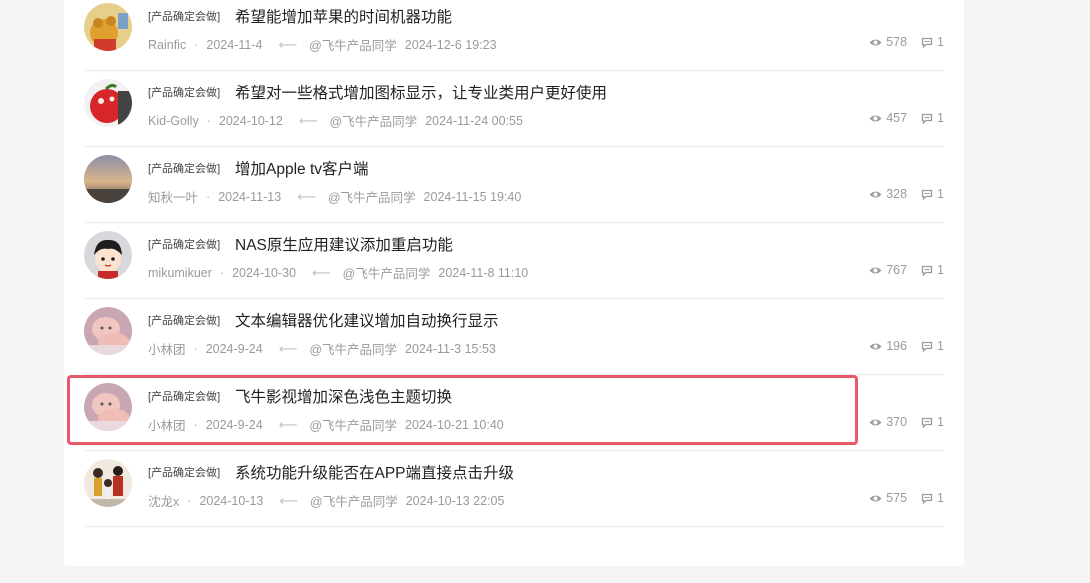 The width and height of the screenshot is (1090, 583). What do you see at coordinates (450, 44) in the screenshot?
I see `last-reply-time: 2024-12-6 19:23` at bounding box center [450, 44].